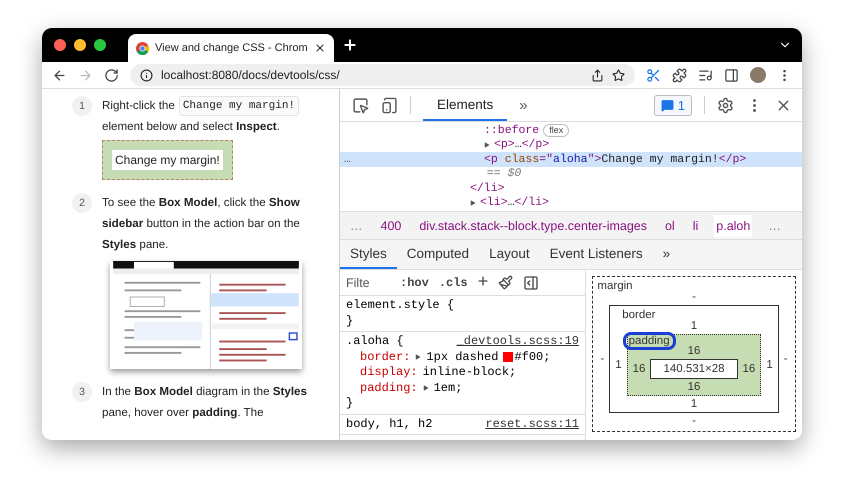 This screenshot has width=845, height=497. What do you see at coordinates (385, 357) in the screenshot?
I see `css-property: border:` at bounding box center [385, 357].